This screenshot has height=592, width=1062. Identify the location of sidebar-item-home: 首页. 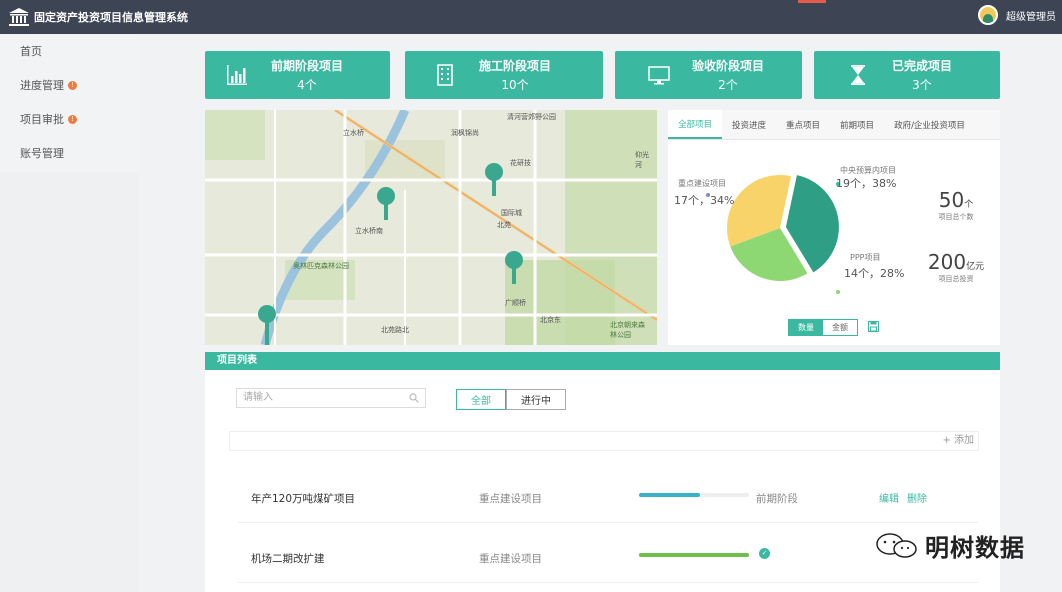
(69, 51).